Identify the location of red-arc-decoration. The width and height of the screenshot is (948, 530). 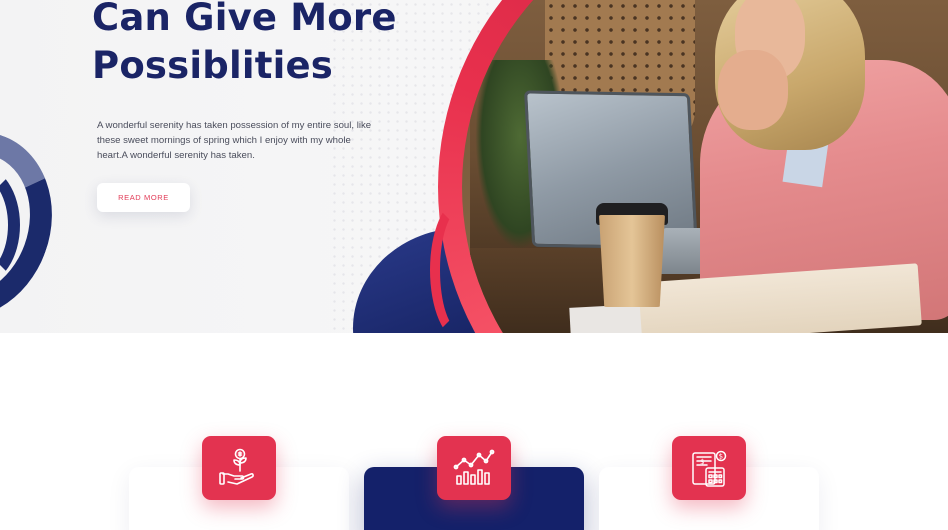
(460, 266).